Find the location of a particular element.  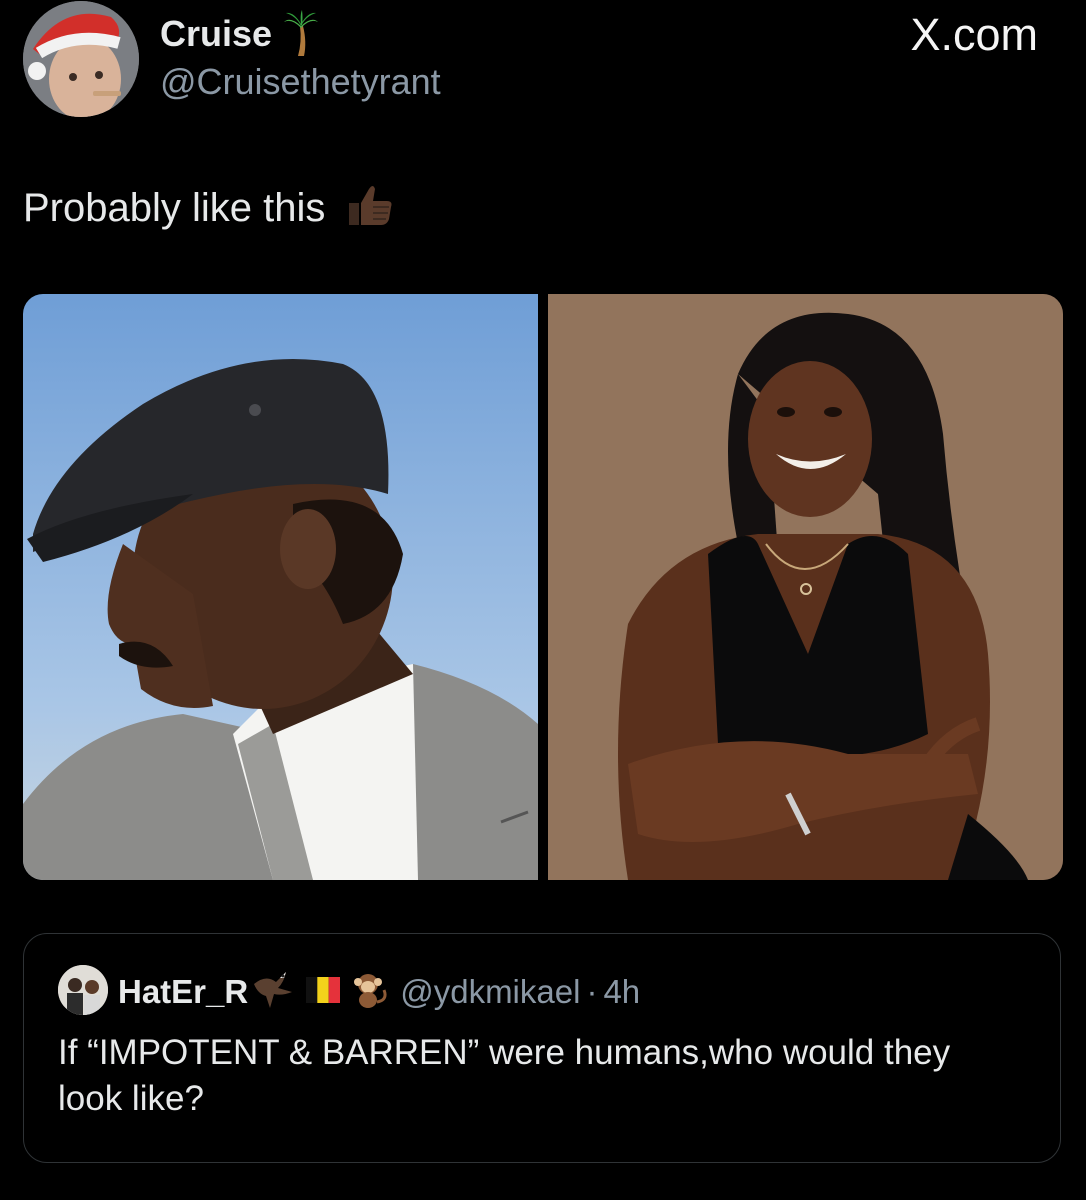

thumbs-up-icon is located at coordinates (369, 205).